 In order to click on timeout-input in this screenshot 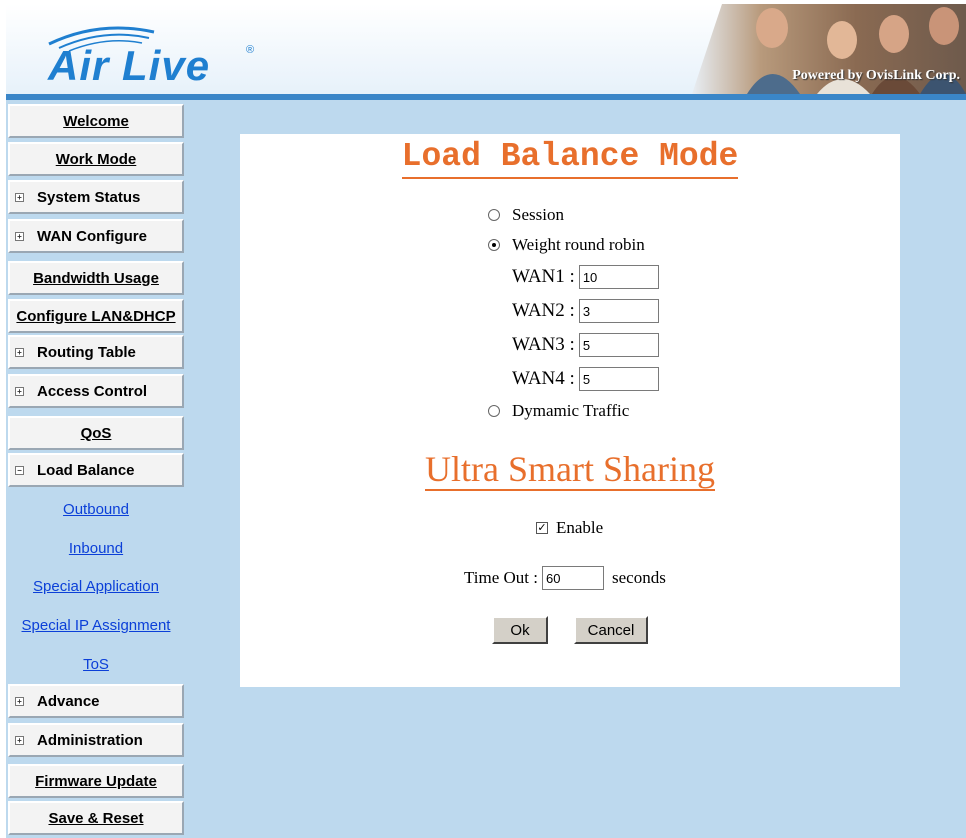, I will do `click(573, 578)`.